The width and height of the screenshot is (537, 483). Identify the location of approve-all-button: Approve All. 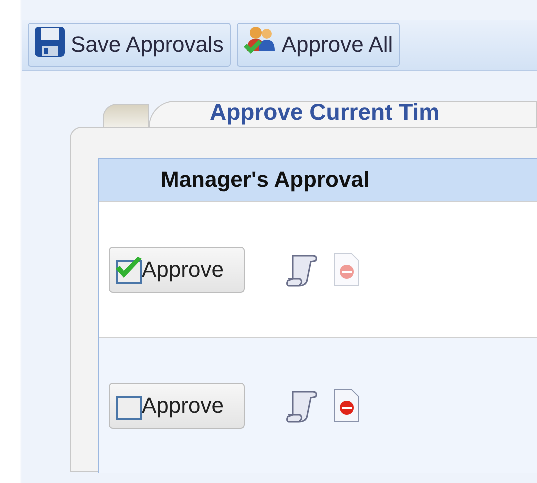
(318, 45).